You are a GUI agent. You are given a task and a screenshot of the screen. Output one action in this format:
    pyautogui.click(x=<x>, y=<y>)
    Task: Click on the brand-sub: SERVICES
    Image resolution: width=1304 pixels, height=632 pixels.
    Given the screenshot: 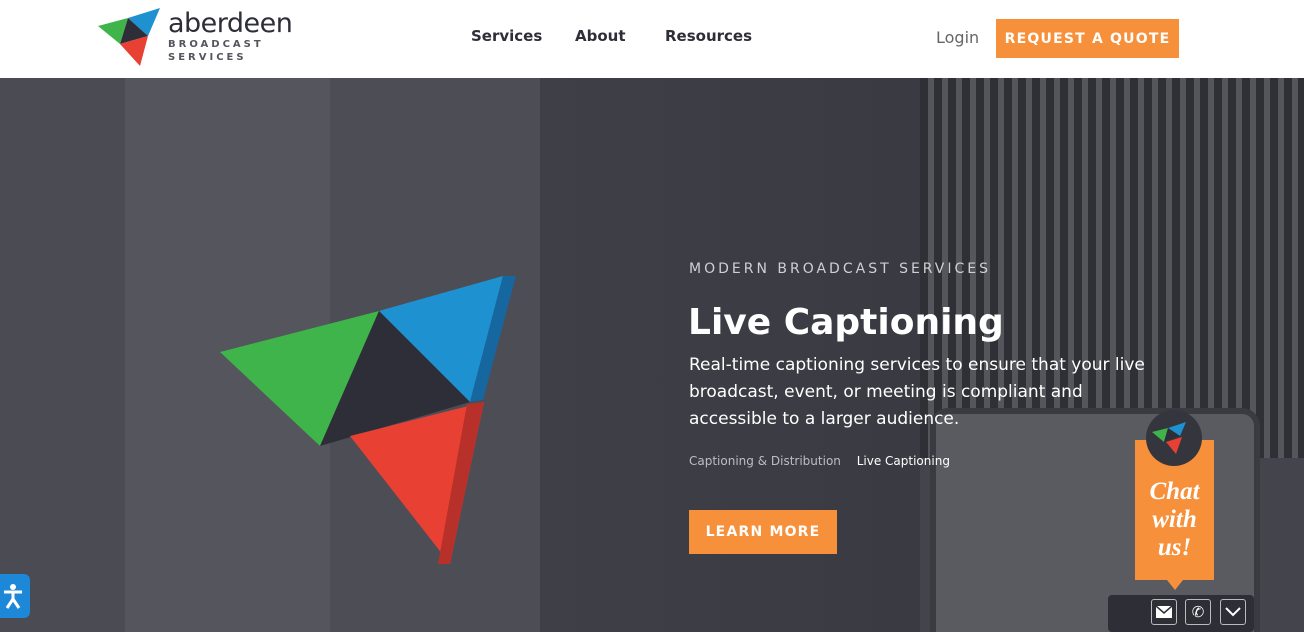 What is the action you would take?
    pyautogui.click(x=207, y=57)
    